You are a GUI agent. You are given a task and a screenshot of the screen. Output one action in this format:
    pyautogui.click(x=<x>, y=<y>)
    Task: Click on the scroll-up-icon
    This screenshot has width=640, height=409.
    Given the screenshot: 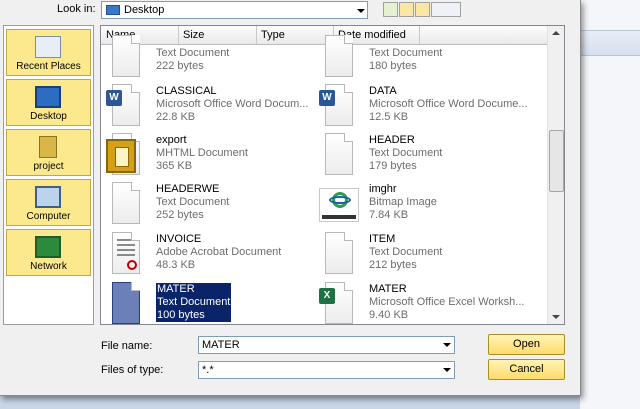 What is the action you would take?
    pyautogui.click(x=556, y=33)
    